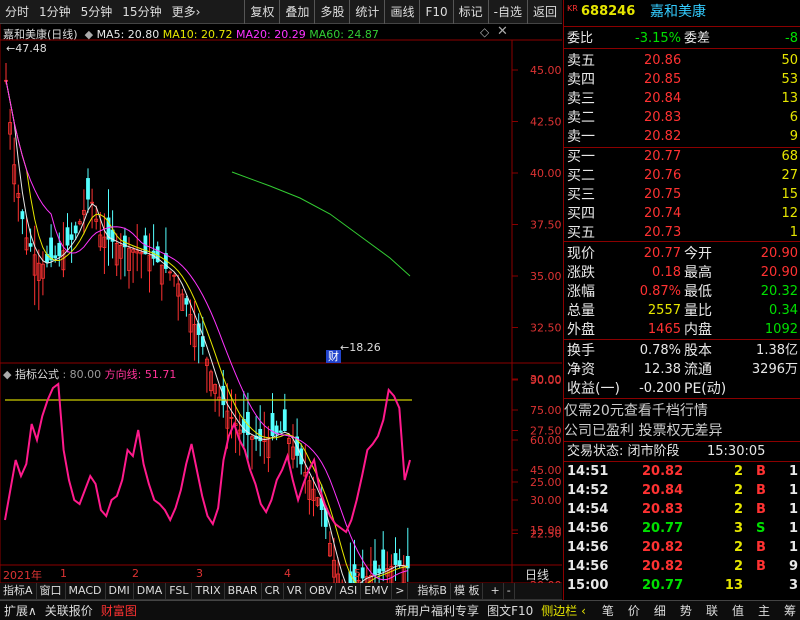  What do you see at coordinates (664, 329) in the screenshot?
I see `stat-value: 1465` at bounding box center [664, 329].